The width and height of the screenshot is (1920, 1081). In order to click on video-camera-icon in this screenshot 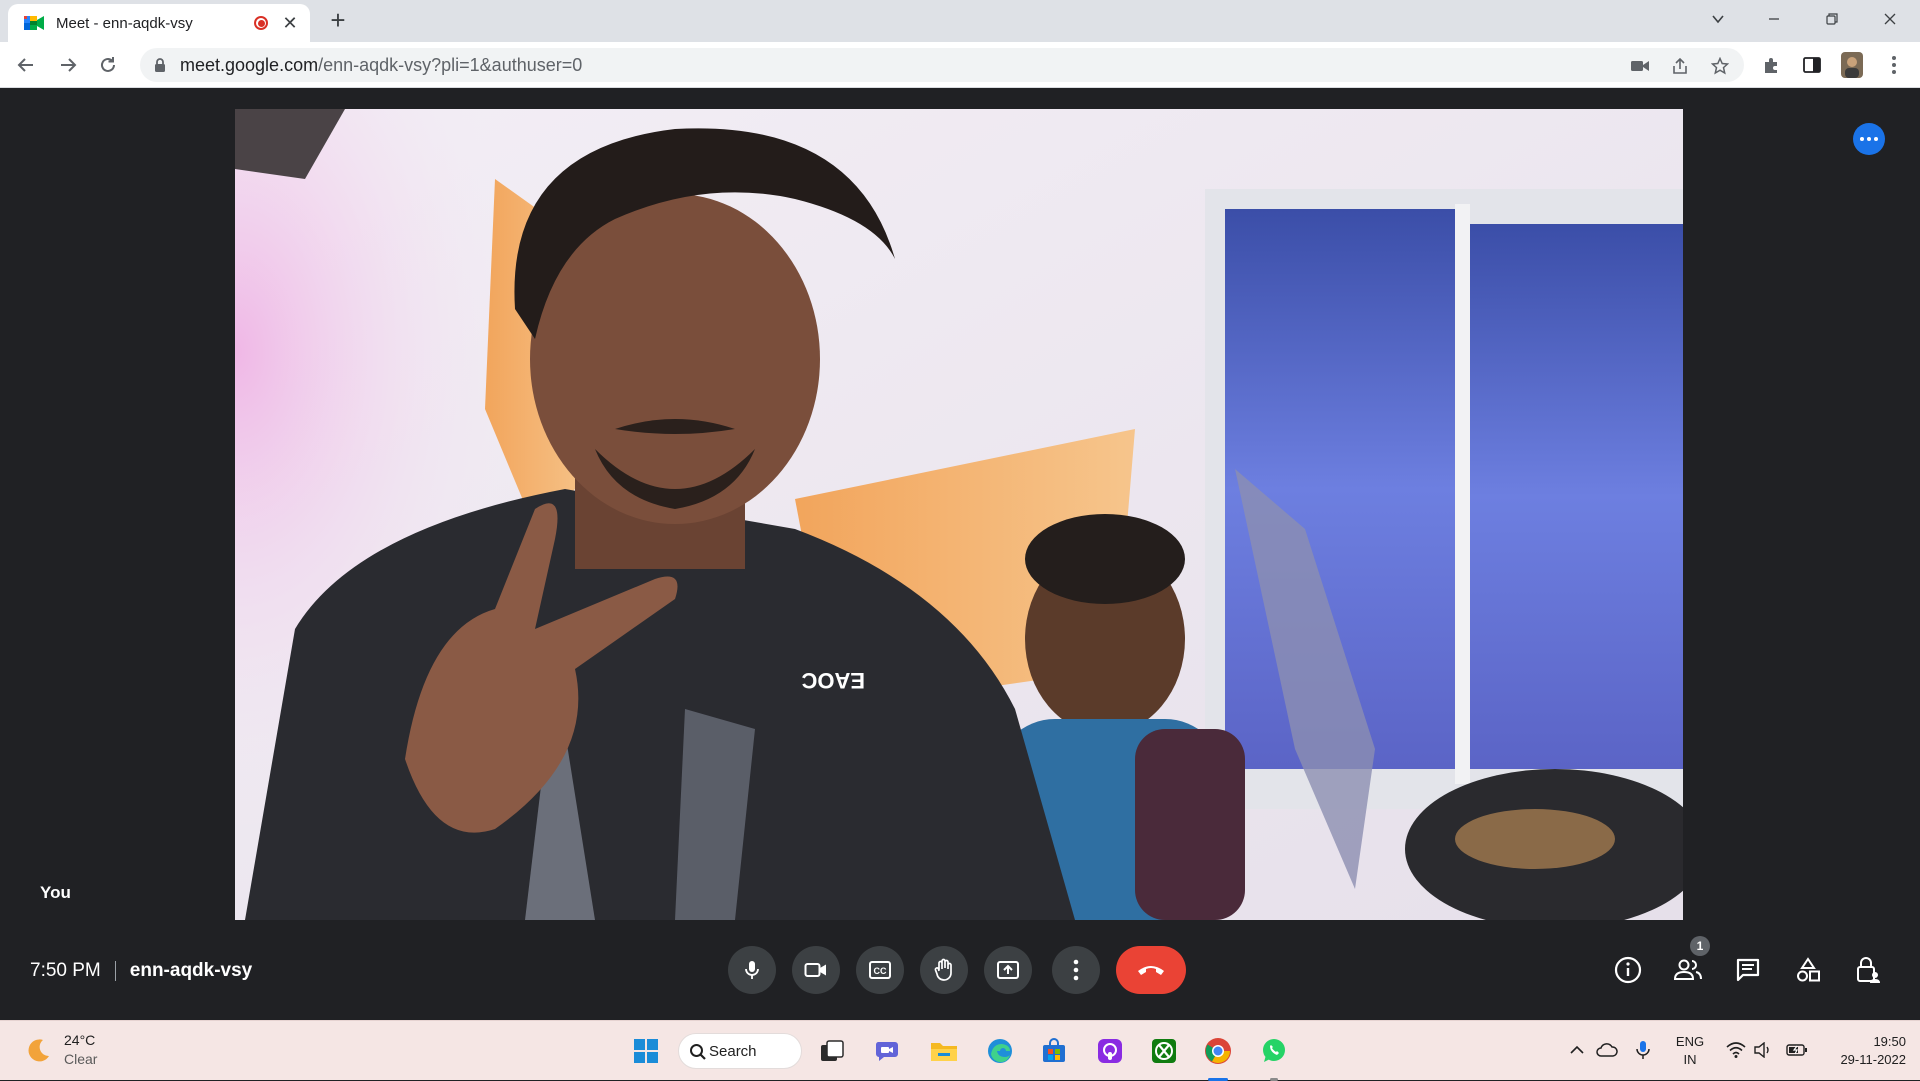, I will do `click(815, 970)`.